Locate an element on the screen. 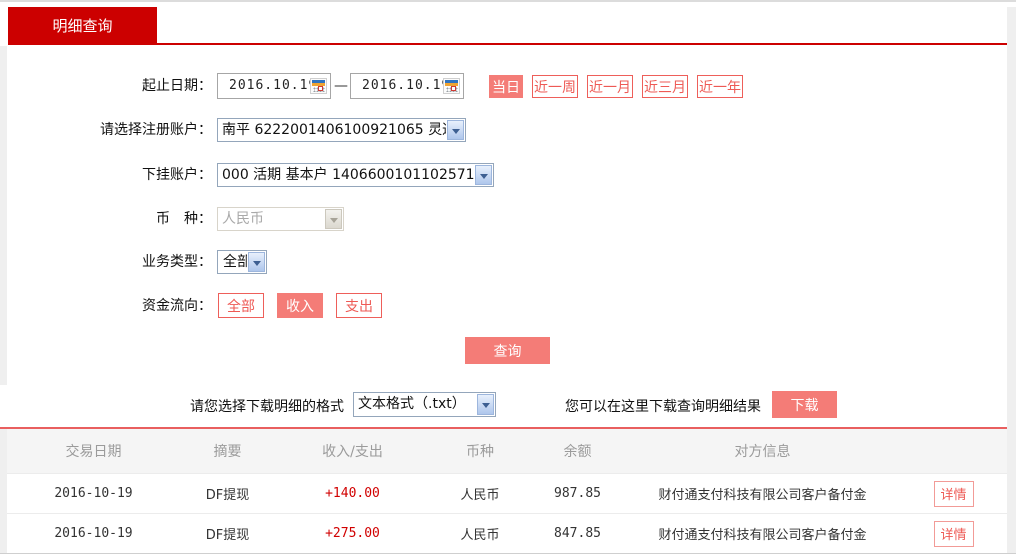 The width and height of the screenshot is (1016, 556). start-date-value: 2016.10.19 is located at coordinates (273, 85).